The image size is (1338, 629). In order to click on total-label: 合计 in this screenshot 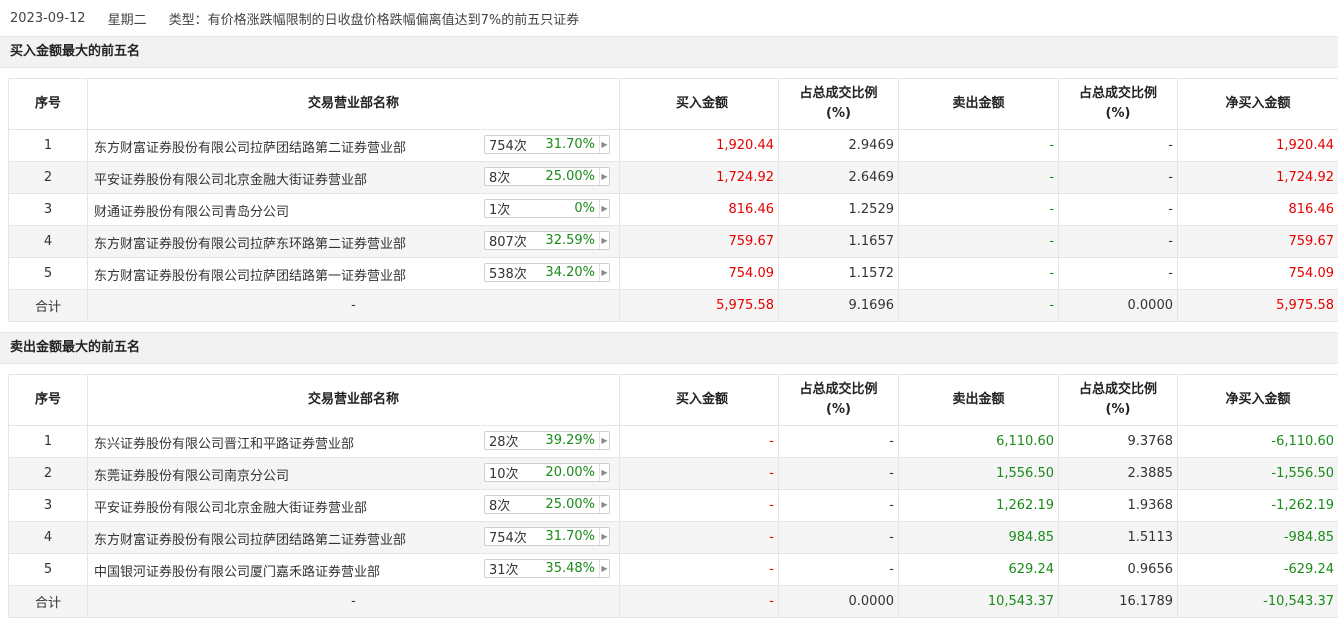, I will do `click(48, 601)`.